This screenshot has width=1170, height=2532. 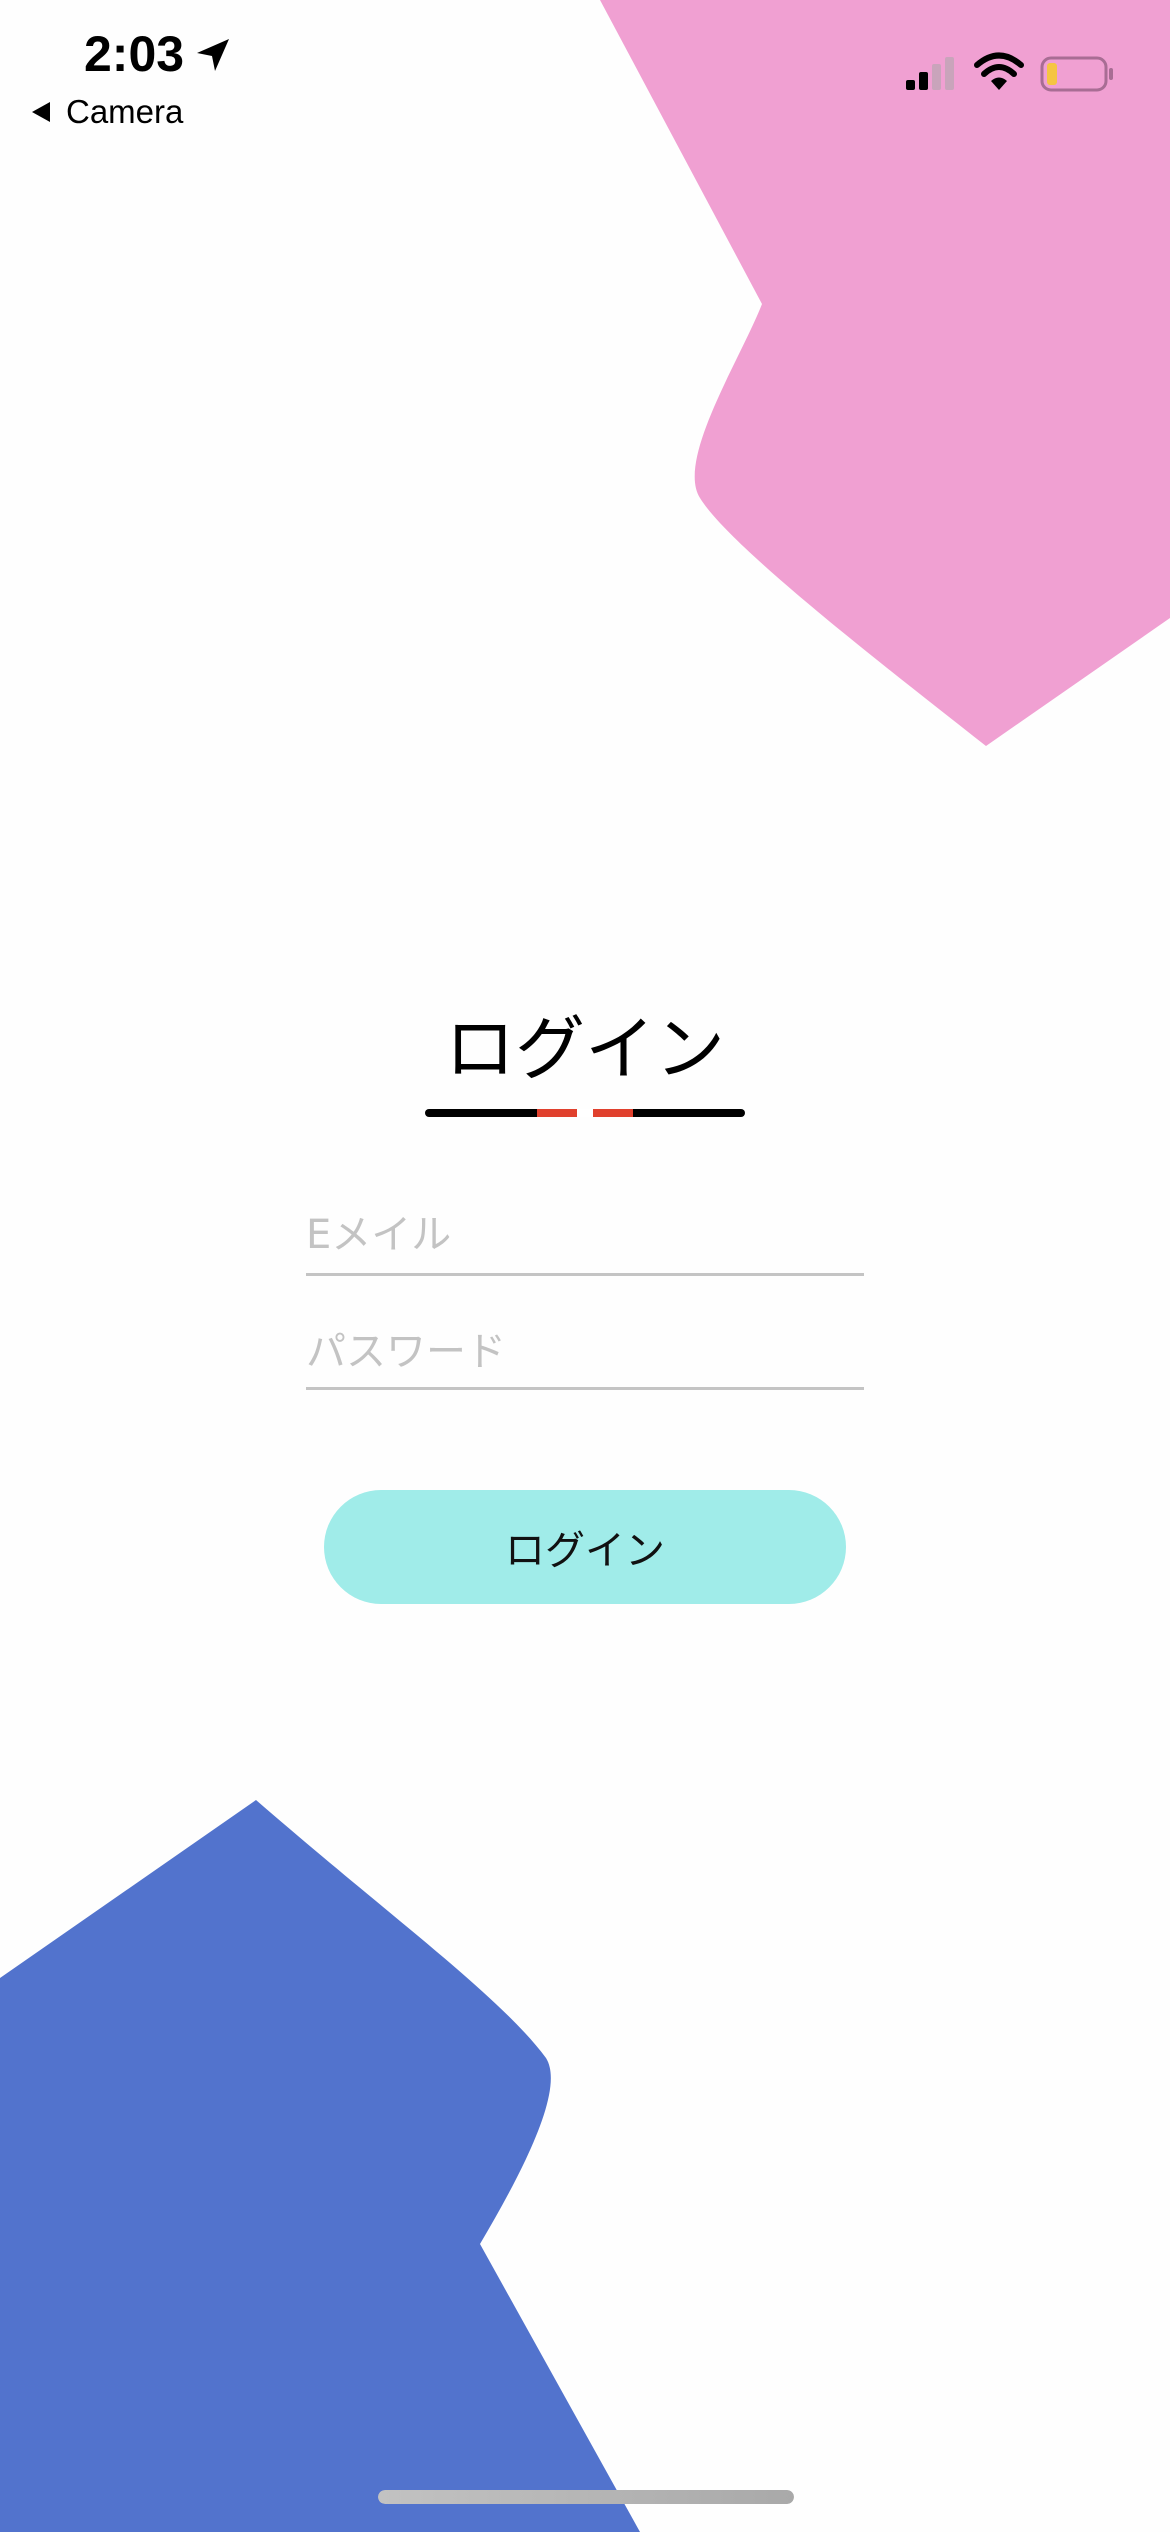 I want to click on back-triangle-icon, so click(x=41, y=112).